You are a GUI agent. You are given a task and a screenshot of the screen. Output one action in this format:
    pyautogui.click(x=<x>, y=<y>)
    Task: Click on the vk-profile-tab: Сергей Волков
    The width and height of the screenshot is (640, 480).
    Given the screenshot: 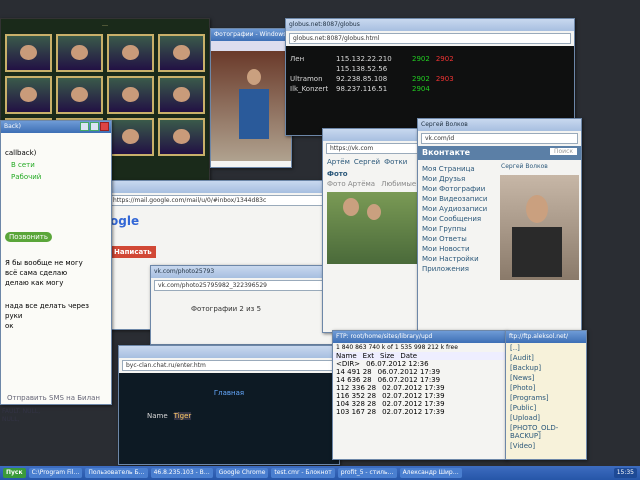 What is the action you would take?
    pyautogui.click(x=499, y=125)
    